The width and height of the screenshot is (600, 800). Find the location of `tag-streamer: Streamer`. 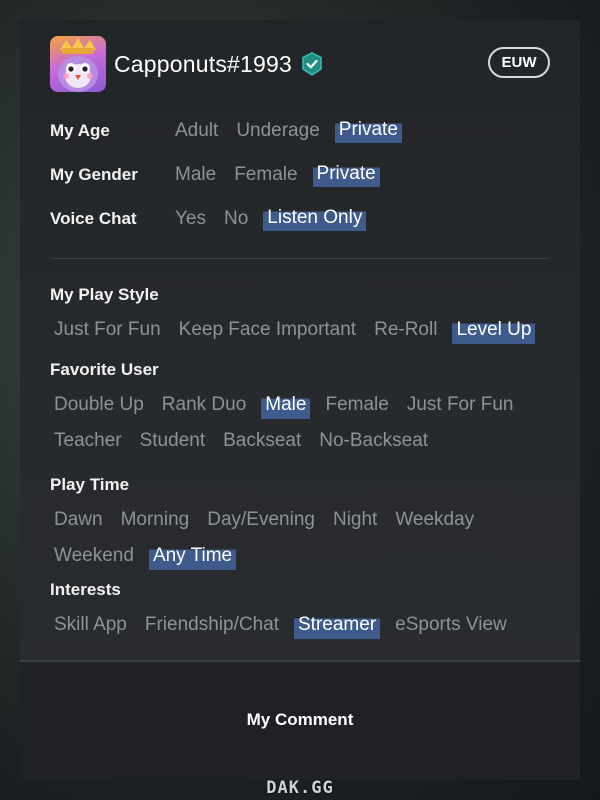

tag-streamer: Streamer is located at coordinates (337, 631).